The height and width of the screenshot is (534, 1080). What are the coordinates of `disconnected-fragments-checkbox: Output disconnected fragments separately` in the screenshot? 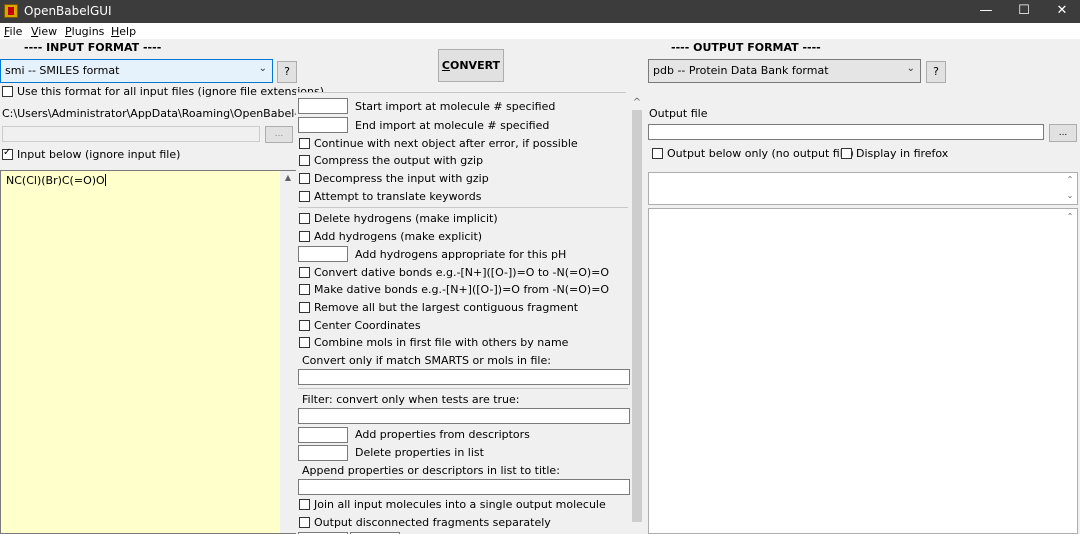 It's located at (425, 523).